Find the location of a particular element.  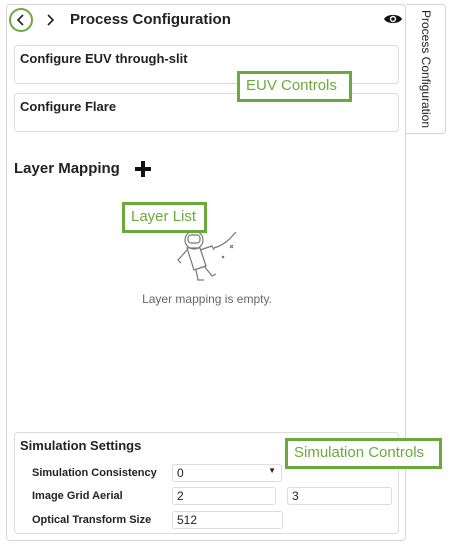

grid-value-1: 2 is located at coordinates (180, 496).